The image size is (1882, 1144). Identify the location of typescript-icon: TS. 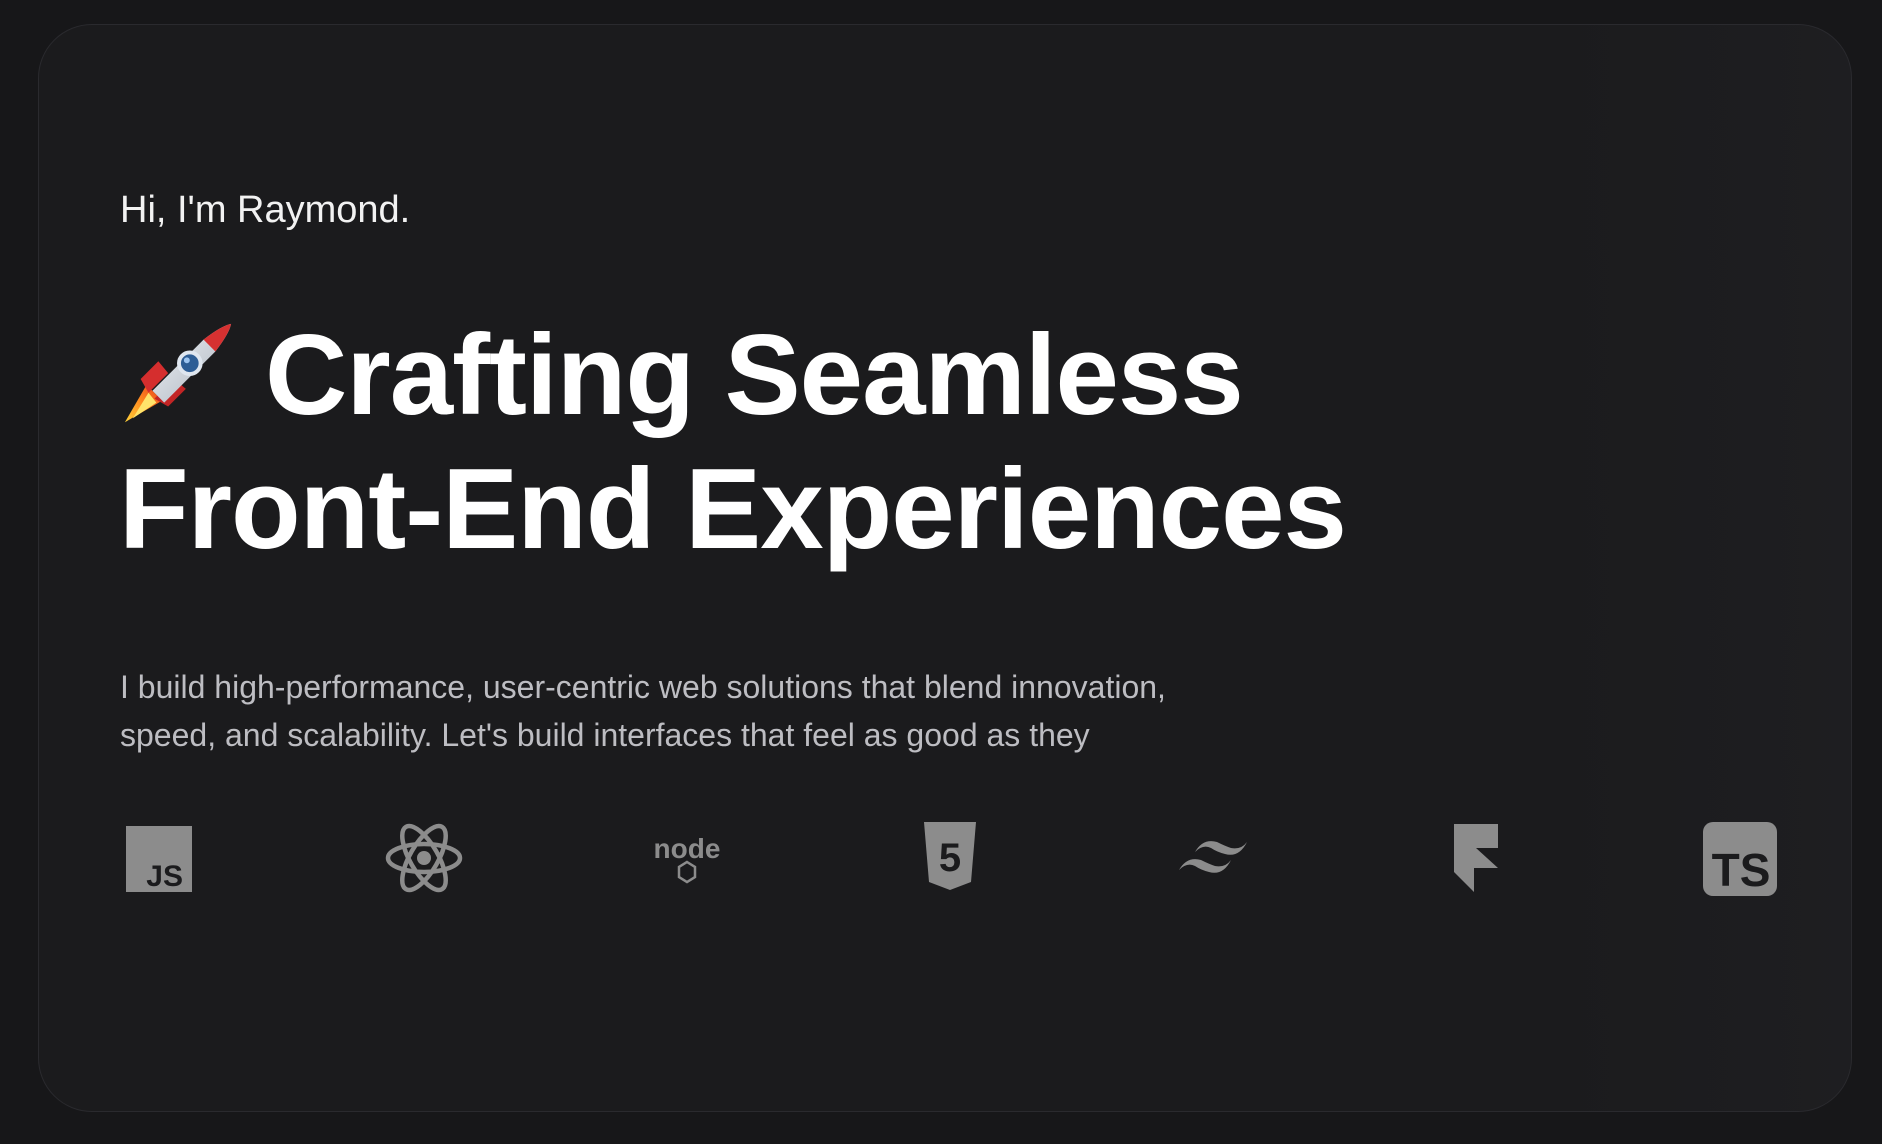
(1739, 858).